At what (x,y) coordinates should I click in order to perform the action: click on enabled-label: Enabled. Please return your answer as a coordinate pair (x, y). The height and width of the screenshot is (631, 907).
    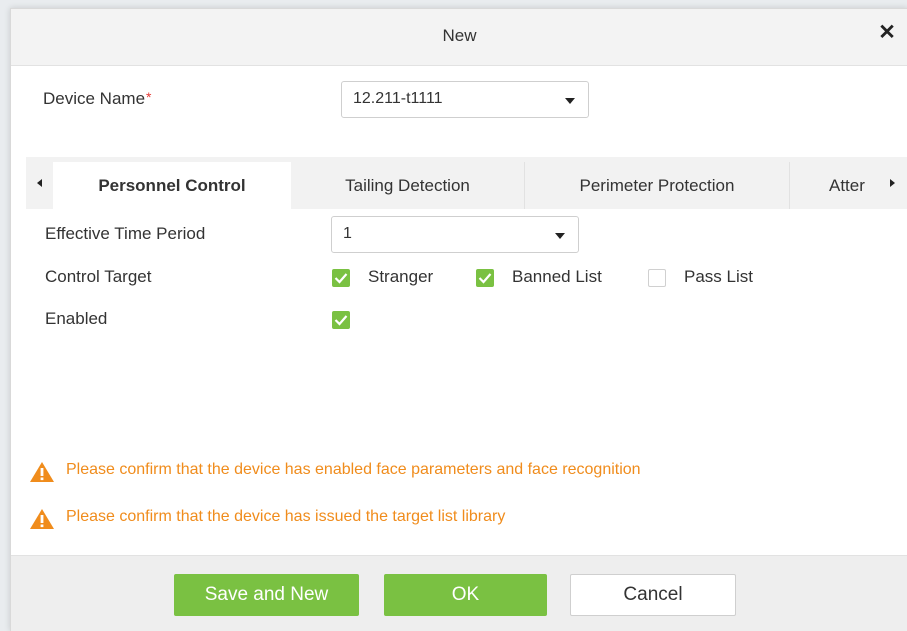
    Looking at the image, I should click on (76, 318).